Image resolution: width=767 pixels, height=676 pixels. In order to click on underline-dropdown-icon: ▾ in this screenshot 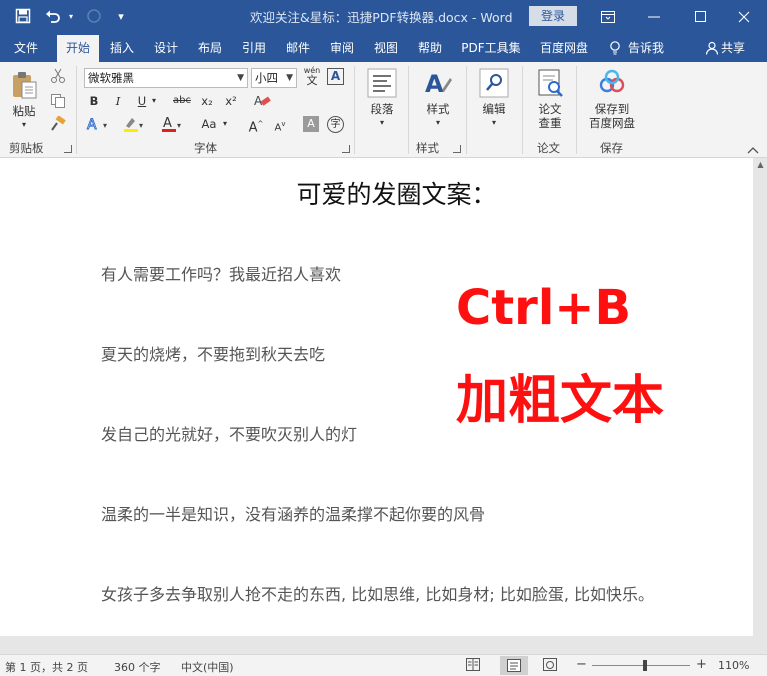, I will do `click(154, 101)`.